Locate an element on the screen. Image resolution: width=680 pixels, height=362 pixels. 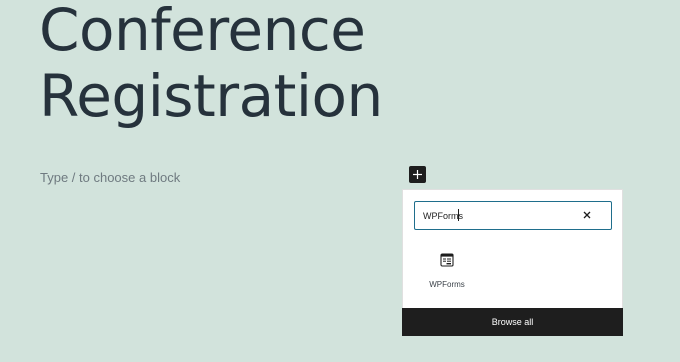
clear-search-button is located at coordinates (587, 215).